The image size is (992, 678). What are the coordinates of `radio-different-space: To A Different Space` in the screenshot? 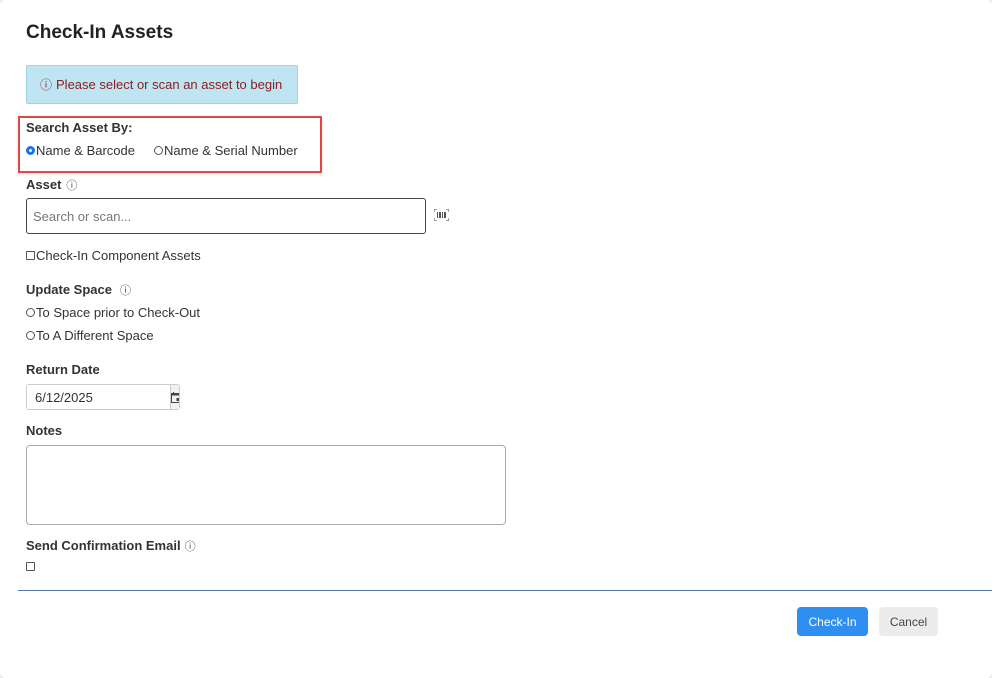 It's located at (90, 335).